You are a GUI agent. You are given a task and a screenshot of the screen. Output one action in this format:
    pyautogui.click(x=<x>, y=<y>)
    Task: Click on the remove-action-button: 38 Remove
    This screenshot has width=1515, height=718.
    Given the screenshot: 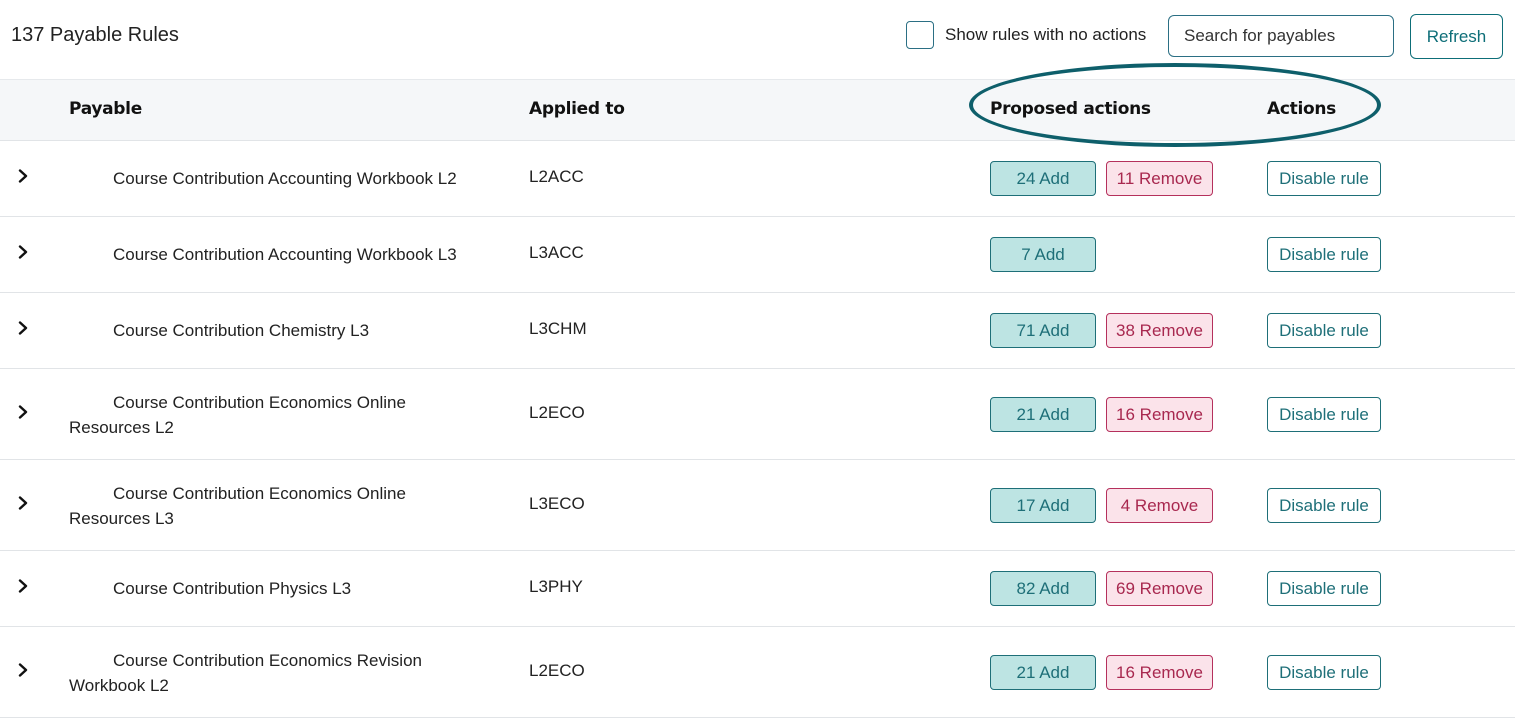 What is the action you would take?
    pyautogui.click(x=1159, y=330)
    